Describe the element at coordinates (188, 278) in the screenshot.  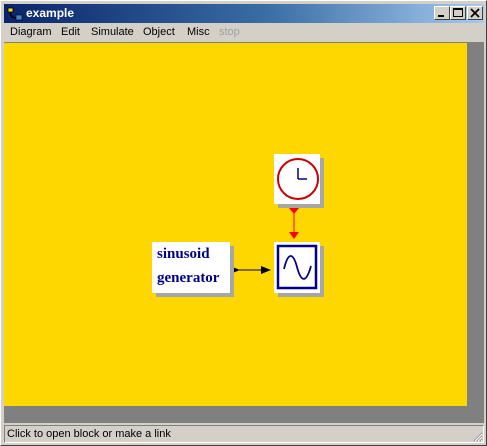
I see `block-label-line-2: generator` at that location.